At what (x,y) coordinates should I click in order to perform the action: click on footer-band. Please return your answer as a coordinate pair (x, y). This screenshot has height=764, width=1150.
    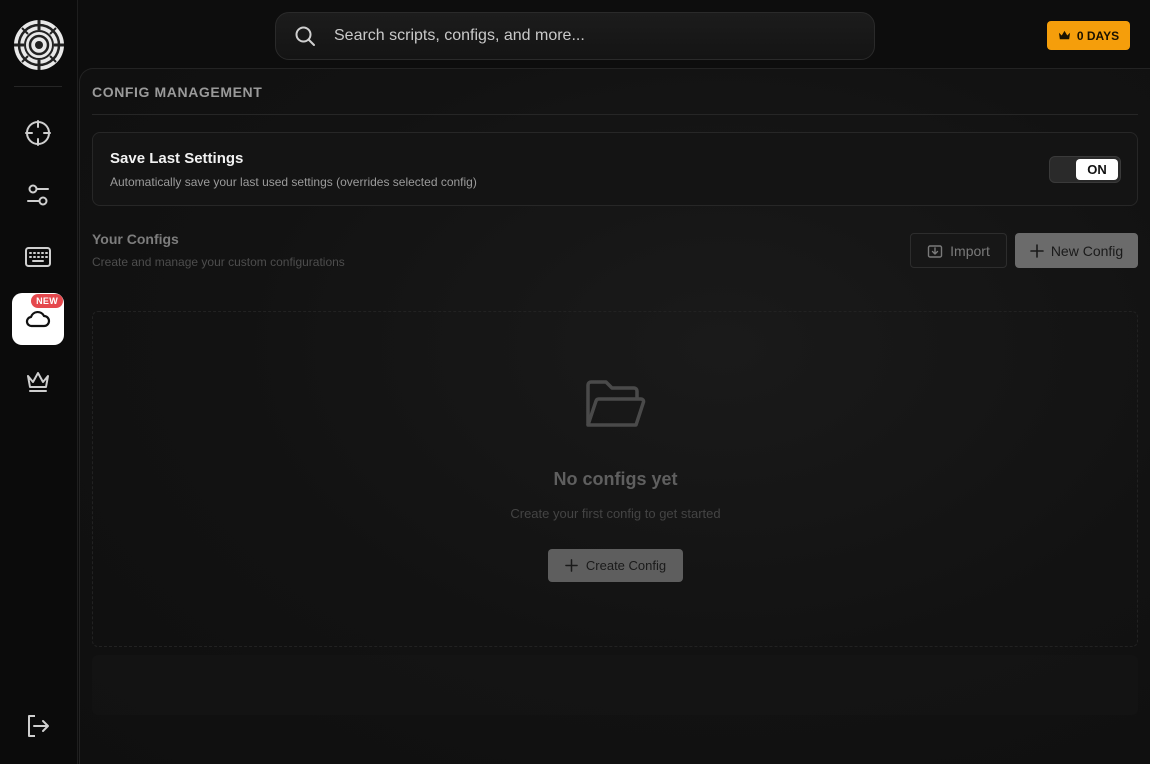
    Looking at the image, I should click on (615, 685).